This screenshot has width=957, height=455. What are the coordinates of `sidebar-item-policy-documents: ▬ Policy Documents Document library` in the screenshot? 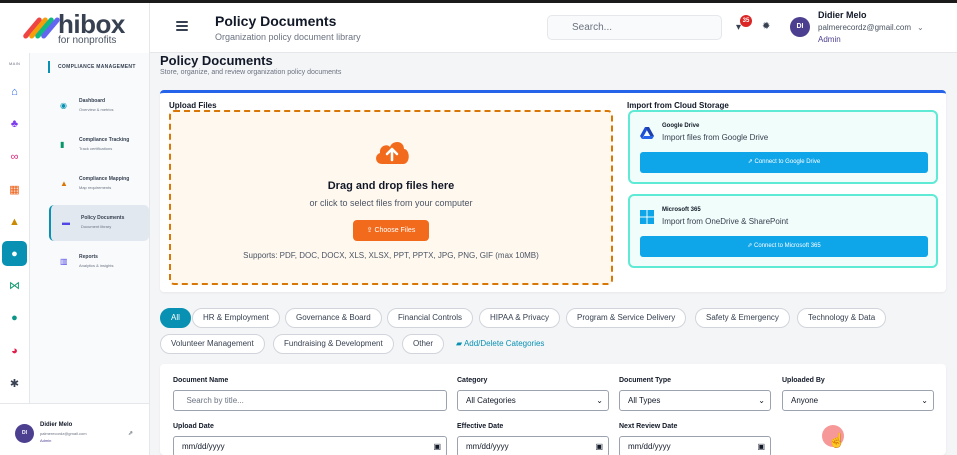 It's located at (99, 223).